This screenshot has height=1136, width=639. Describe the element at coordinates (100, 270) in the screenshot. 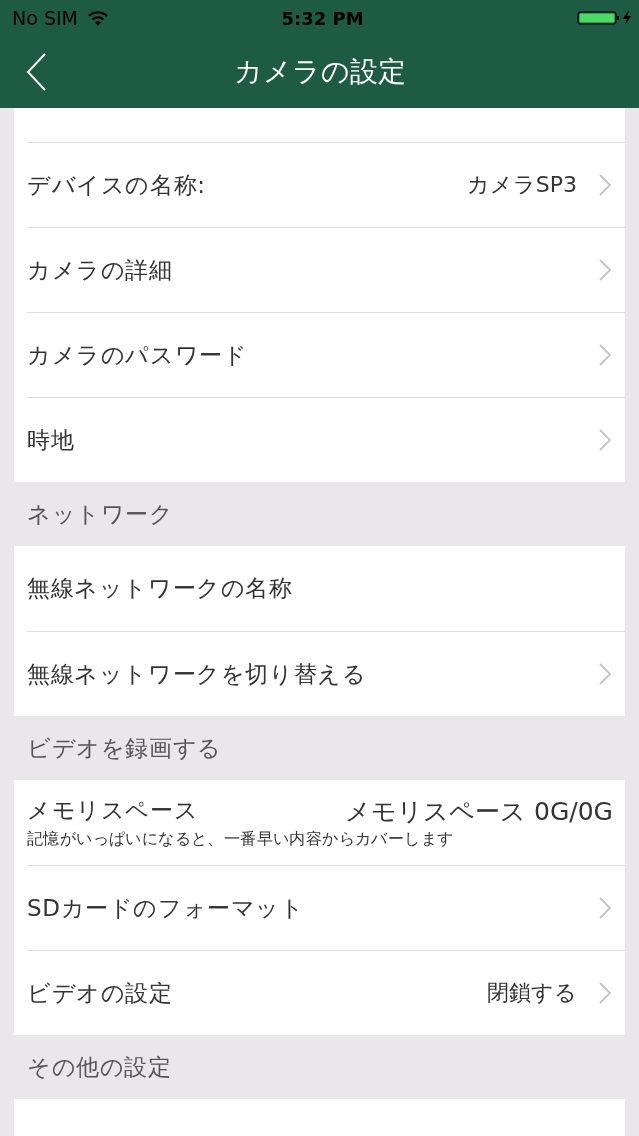

I see `row-label: カメラの詳細` at that location.